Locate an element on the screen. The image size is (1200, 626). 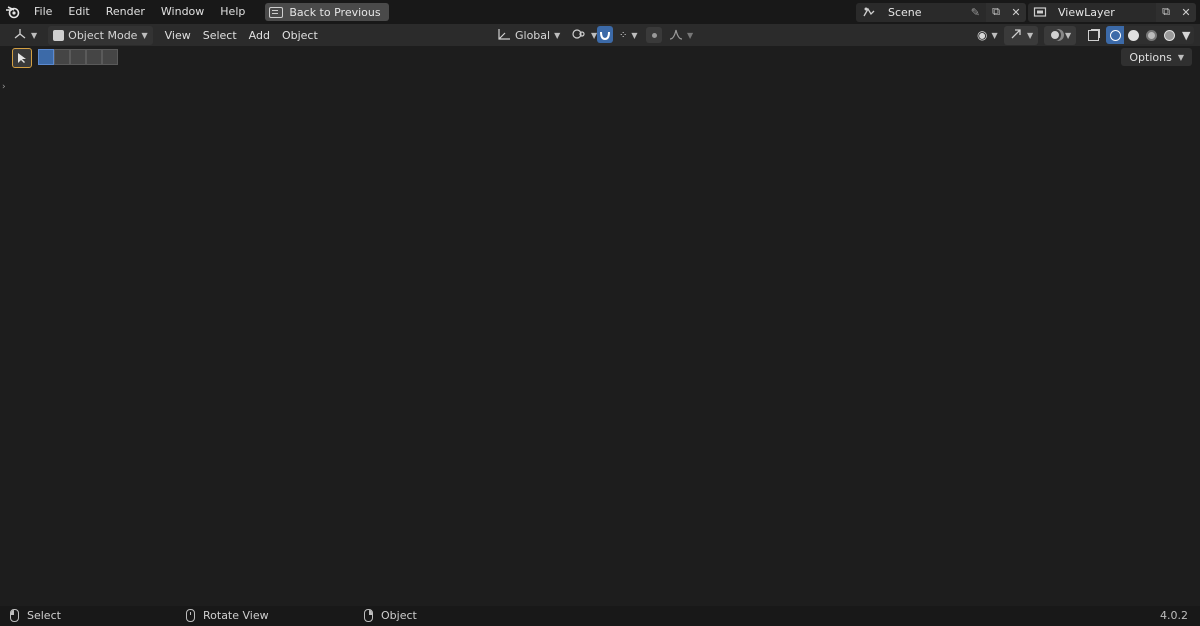
view-layer-name-field: ViewLayer is located at coordinates (1104, 12).